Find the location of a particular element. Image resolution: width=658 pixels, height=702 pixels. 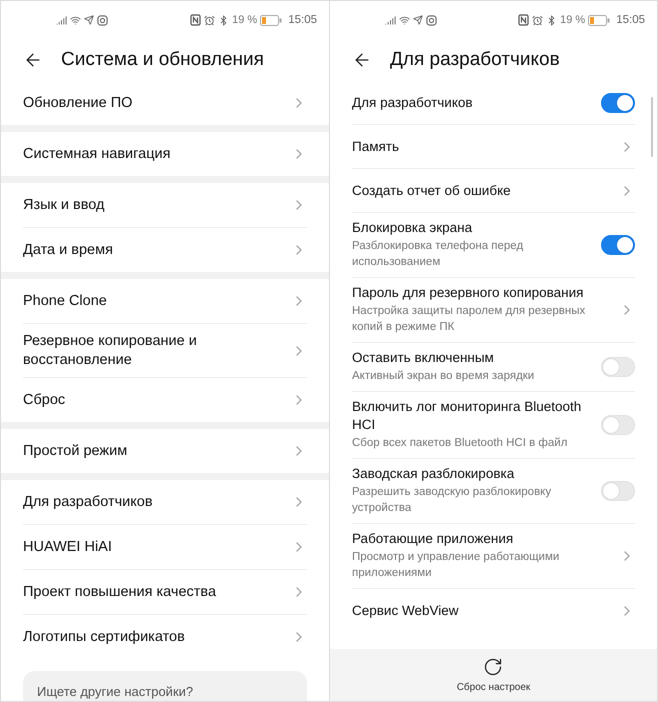

screen-title: Система и обновления is located at coordinates (162, 60).